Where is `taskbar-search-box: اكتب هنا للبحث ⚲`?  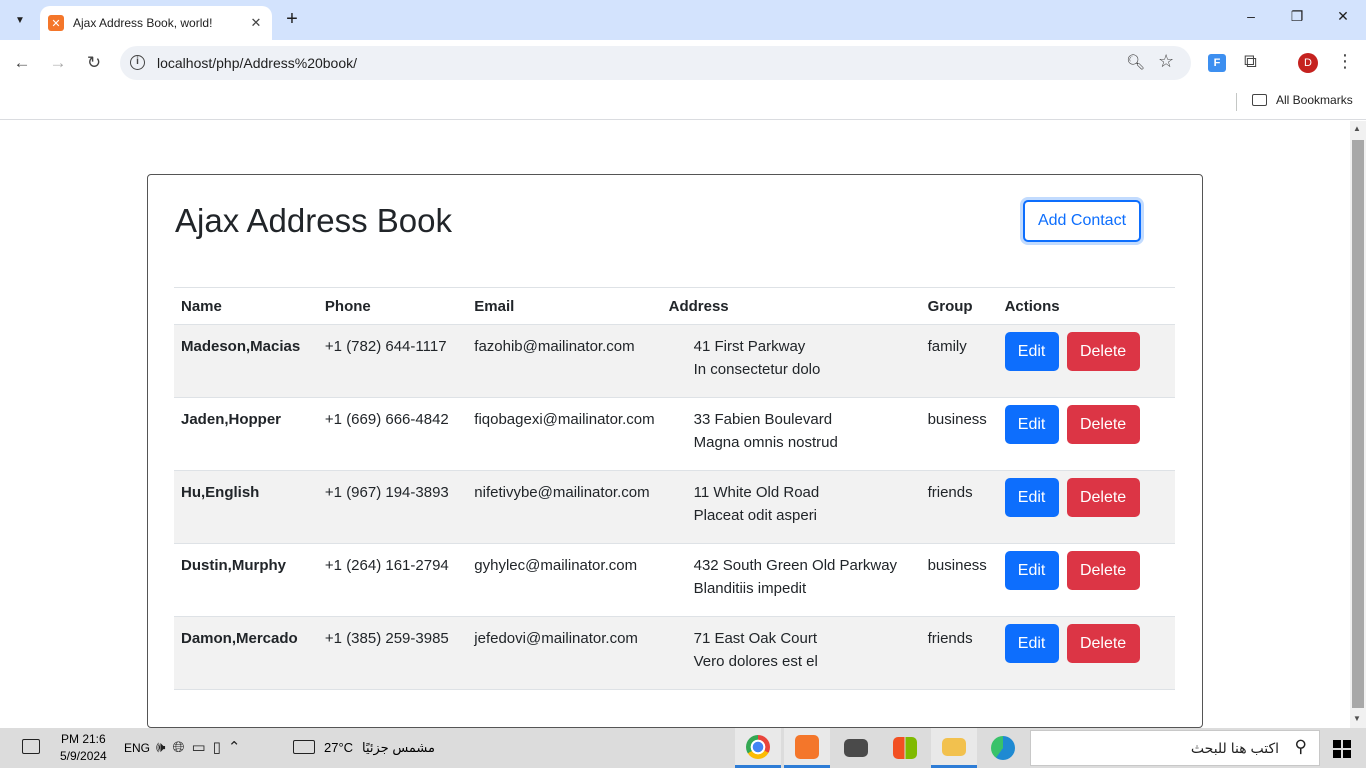
taskbar-search-box: اكتب هنا للبحث ⚲ is located at coordinates (1175, 748).